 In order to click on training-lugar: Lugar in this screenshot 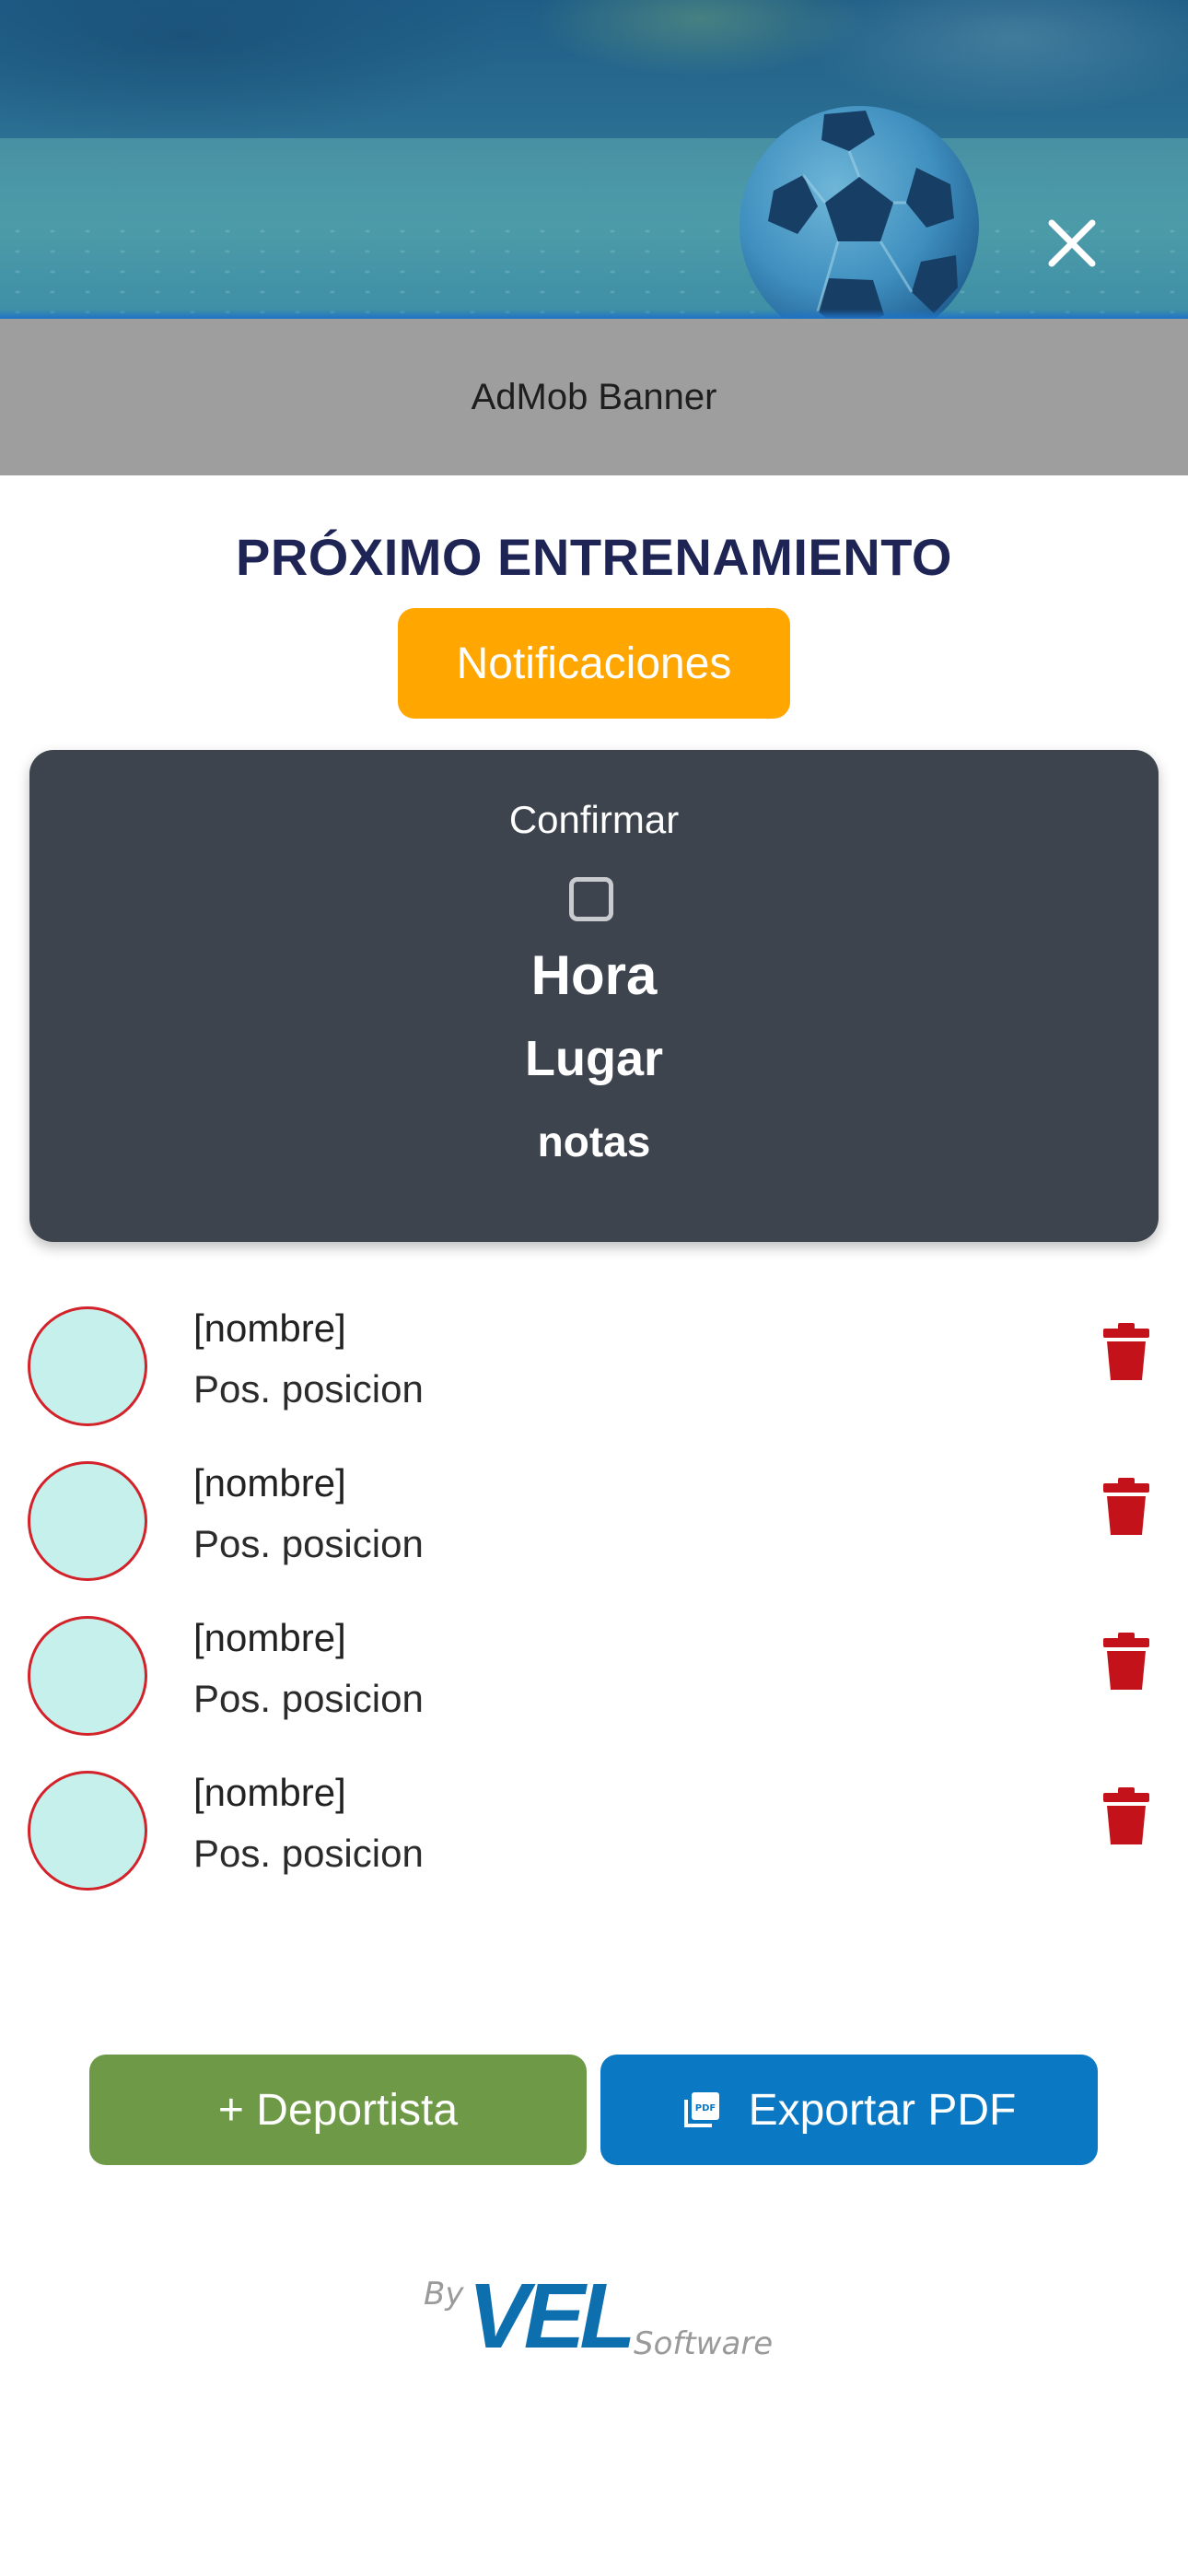, I will do `click(593, 1058)`.